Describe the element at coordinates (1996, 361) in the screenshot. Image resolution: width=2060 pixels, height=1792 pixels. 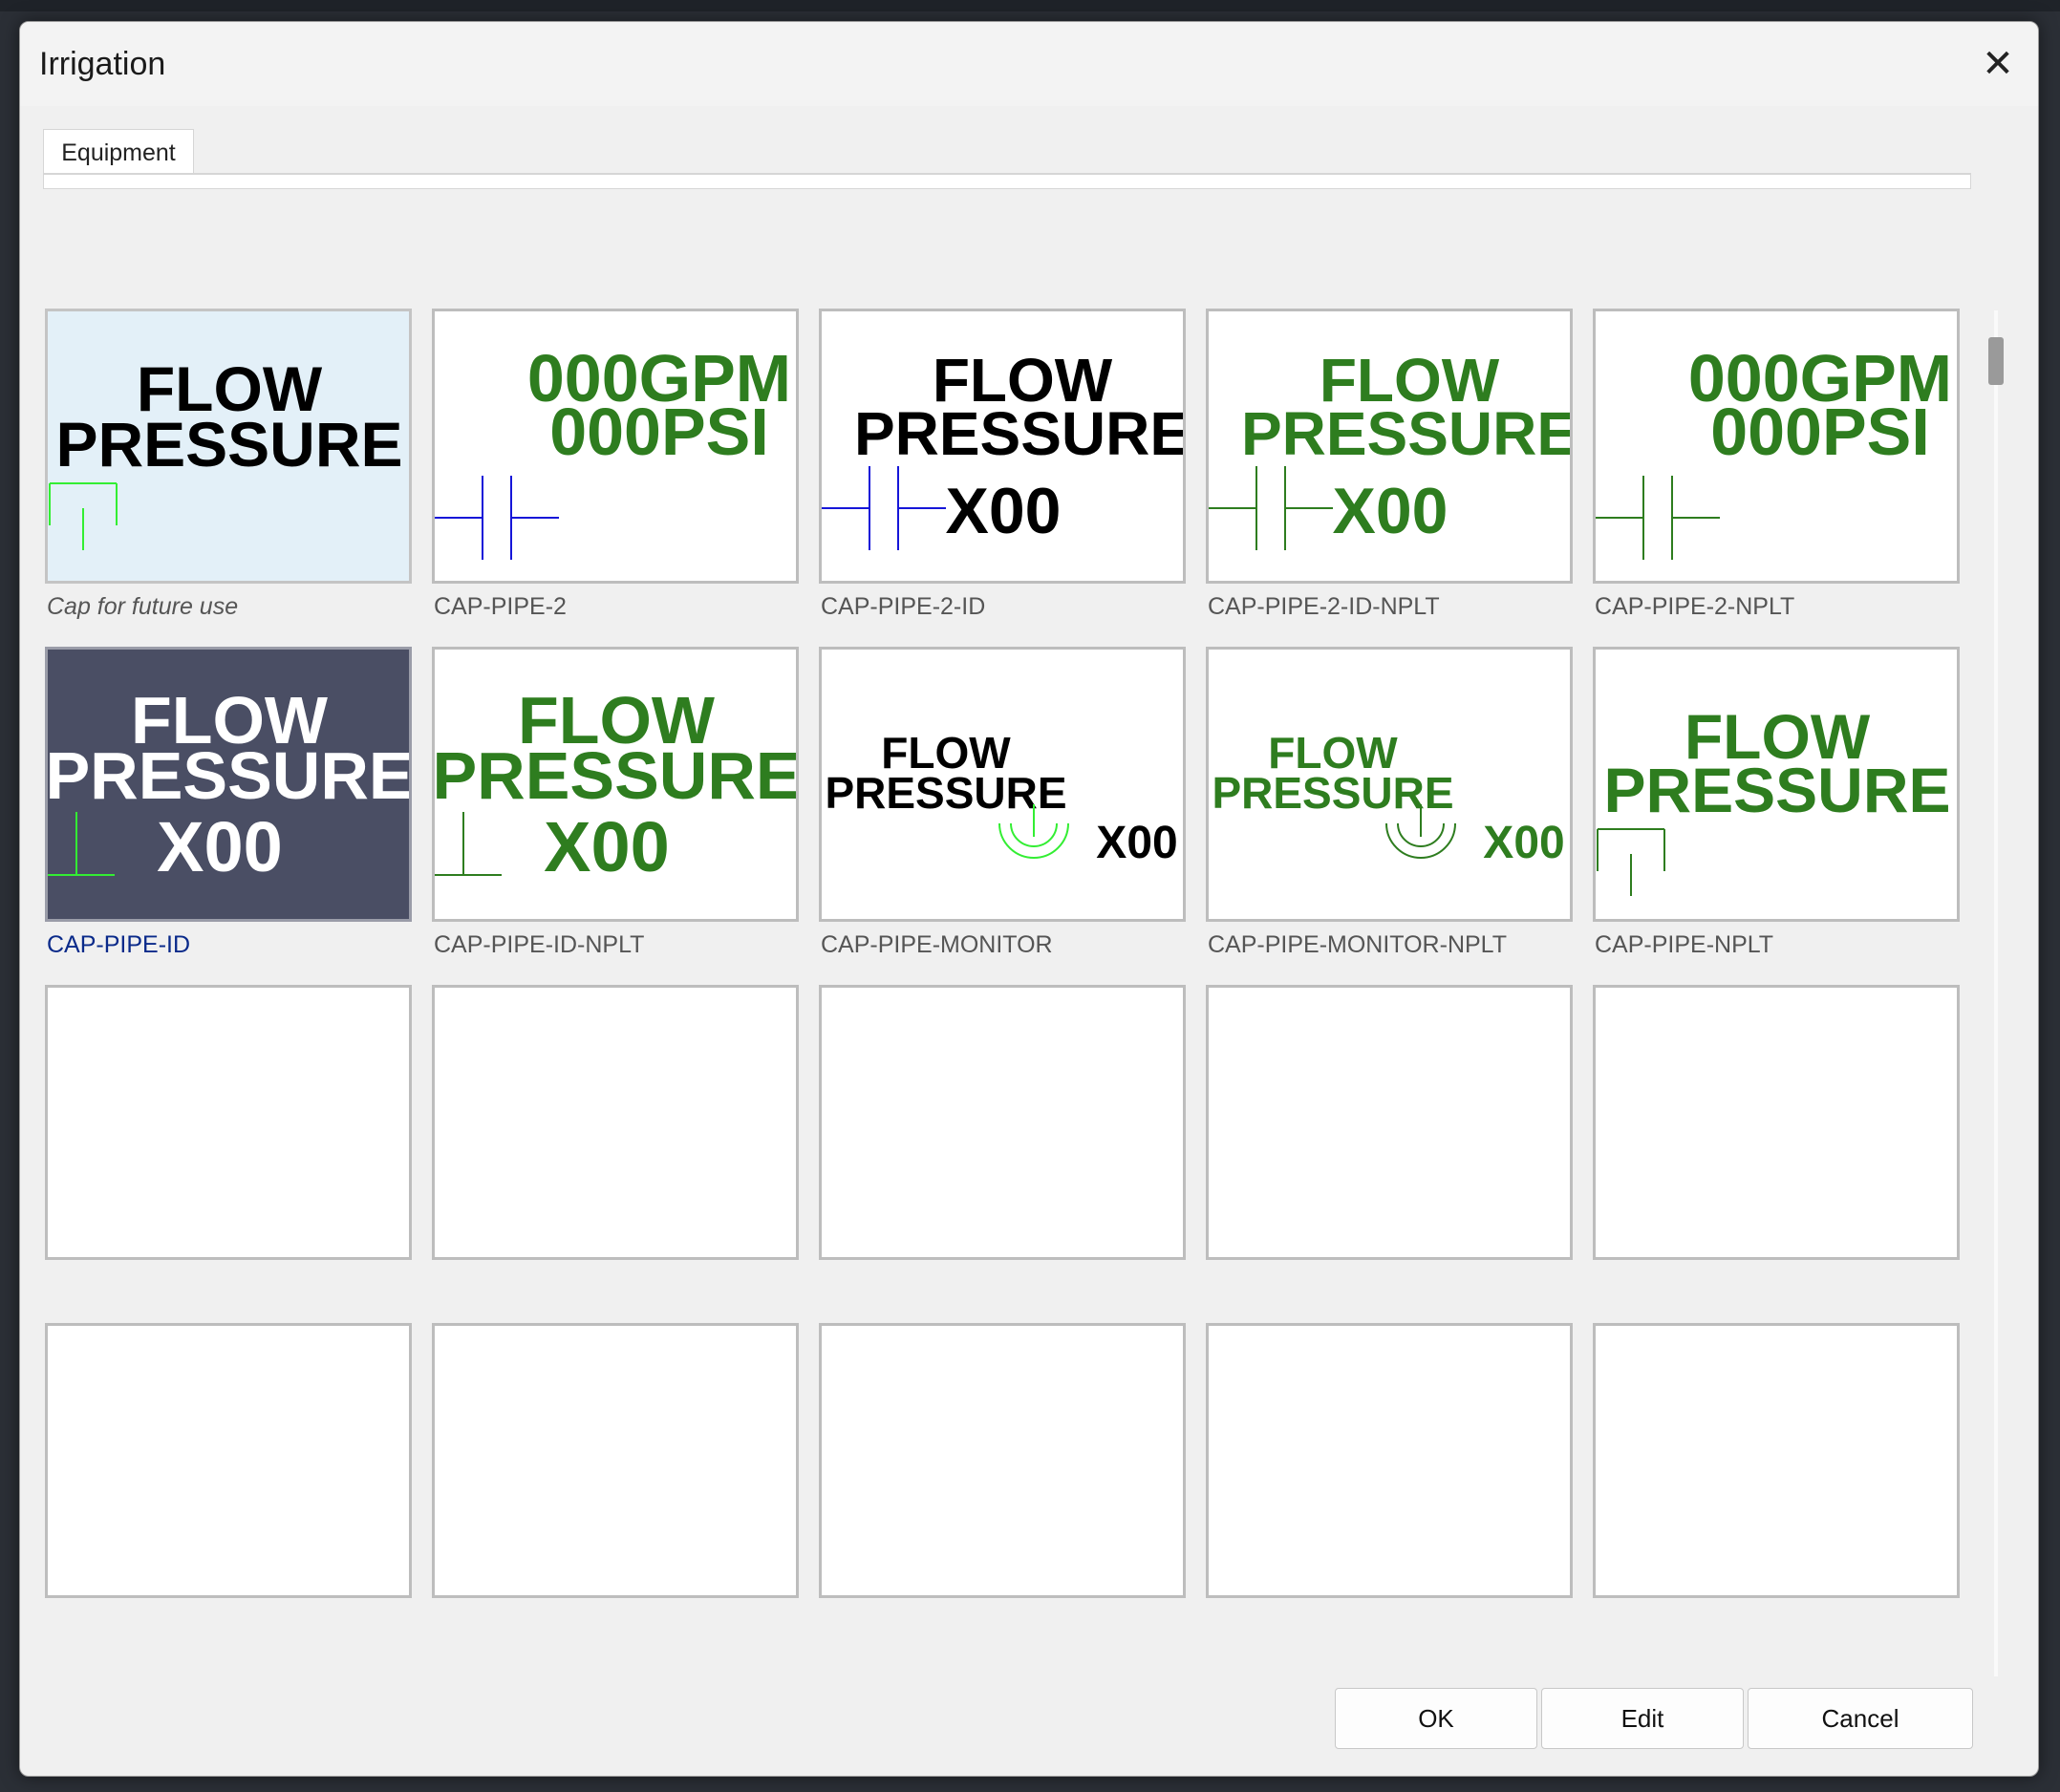
I see `scrollbar-thumb` at that location.